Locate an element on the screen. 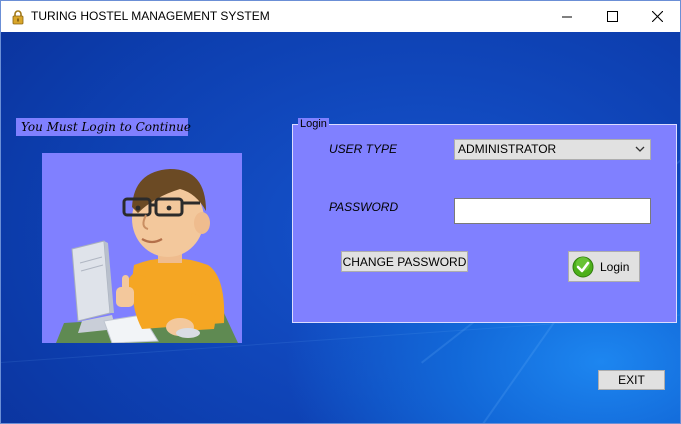 This screenshot has width=681, height=424. login-button-label: Login is located at coordinates (615, 266).